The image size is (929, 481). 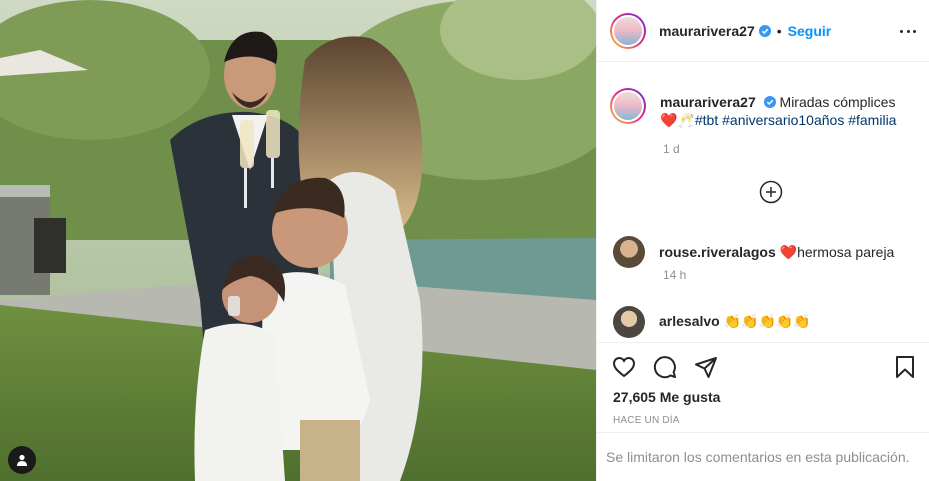 I want to click on comment-text-block: arlesalvo 👏👏👏👏👏, so click(x=735, y=325).